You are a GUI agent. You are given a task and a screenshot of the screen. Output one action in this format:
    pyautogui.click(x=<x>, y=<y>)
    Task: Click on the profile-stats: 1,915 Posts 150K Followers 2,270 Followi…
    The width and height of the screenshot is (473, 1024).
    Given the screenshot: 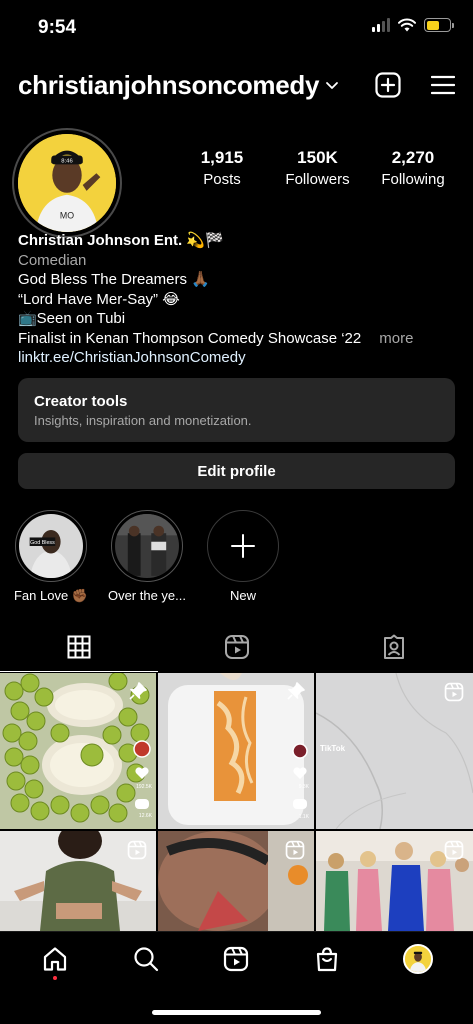 What is the action you would take?
    pyautogui.click(x=317, y=168)
    